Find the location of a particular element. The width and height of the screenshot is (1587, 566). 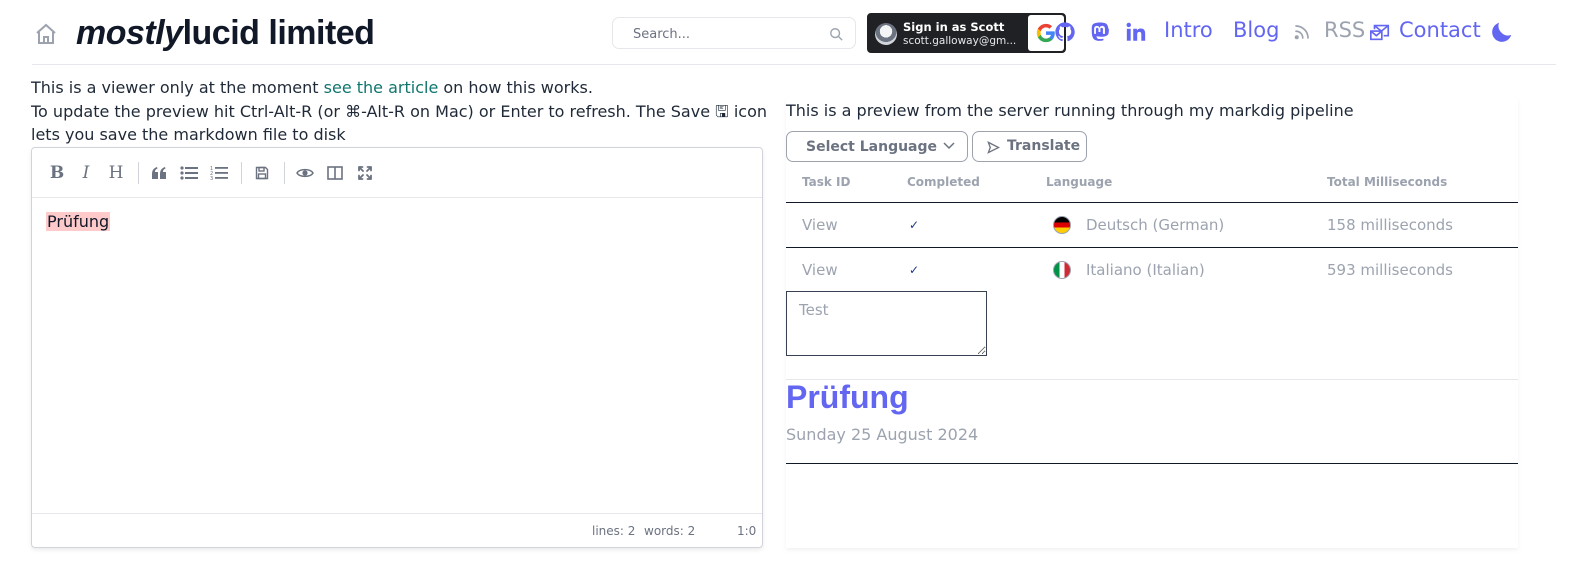

test-textarea is located at coordinates (886, 323).